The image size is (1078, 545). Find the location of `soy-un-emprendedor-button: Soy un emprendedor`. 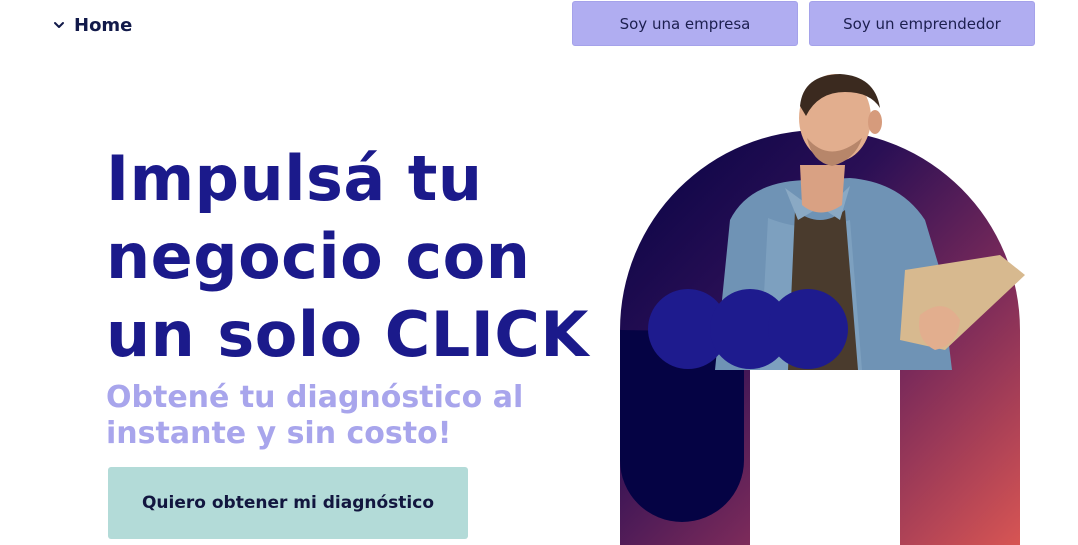

soy-un-emprendedor-button: Soy un emprendedor is located at coordinates (922, 23).